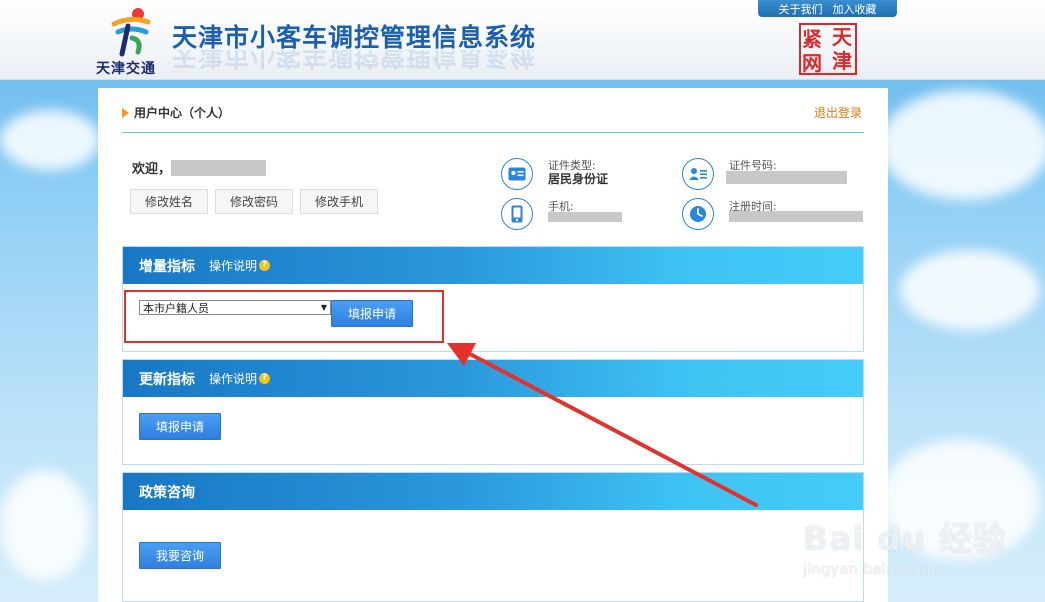 Image resolution: width=1045 pixels, height=602 pixels. Describe the element at coordinates (812, 39) in the screenshot. I see `svg-text: 紧` at that location.